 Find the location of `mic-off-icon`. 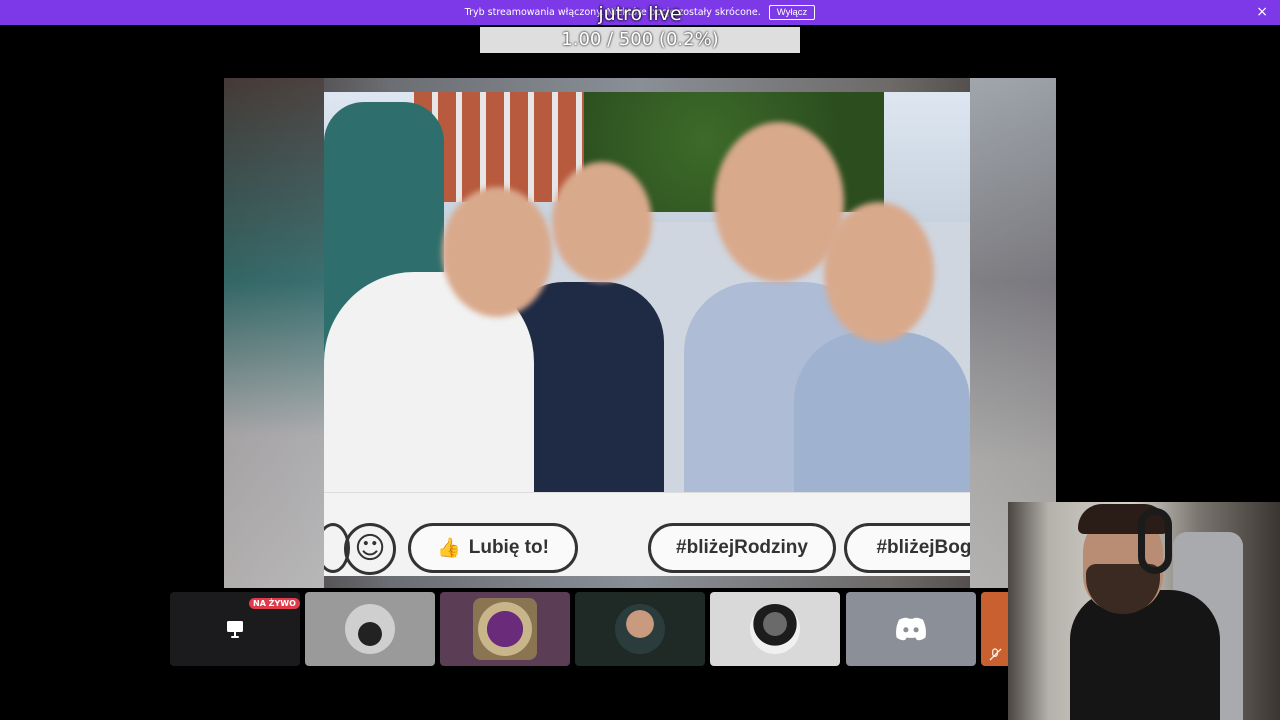

mic-off-icon is located at coordinates (995, 654).